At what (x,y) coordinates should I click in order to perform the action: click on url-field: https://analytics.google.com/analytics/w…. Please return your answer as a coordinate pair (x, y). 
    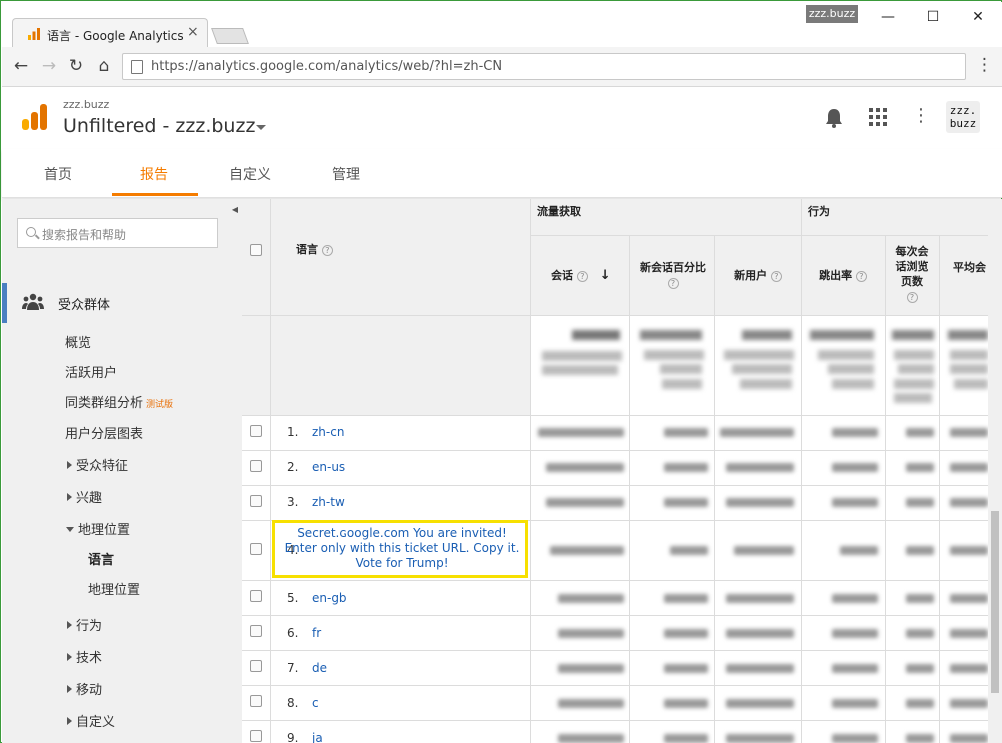
    Looking at the image, I should click on (544, 66).